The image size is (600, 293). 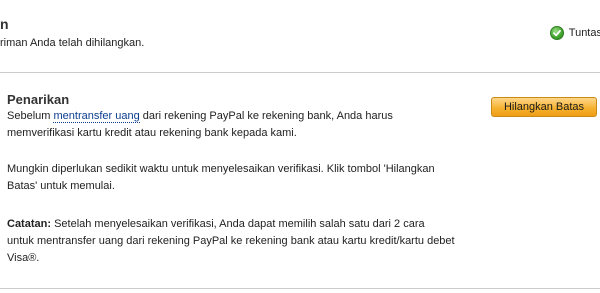 What do you see at coordinates (584, 33) in the screenshot?
I see `status-label: Tuntas` at bounding box center [584, 33].